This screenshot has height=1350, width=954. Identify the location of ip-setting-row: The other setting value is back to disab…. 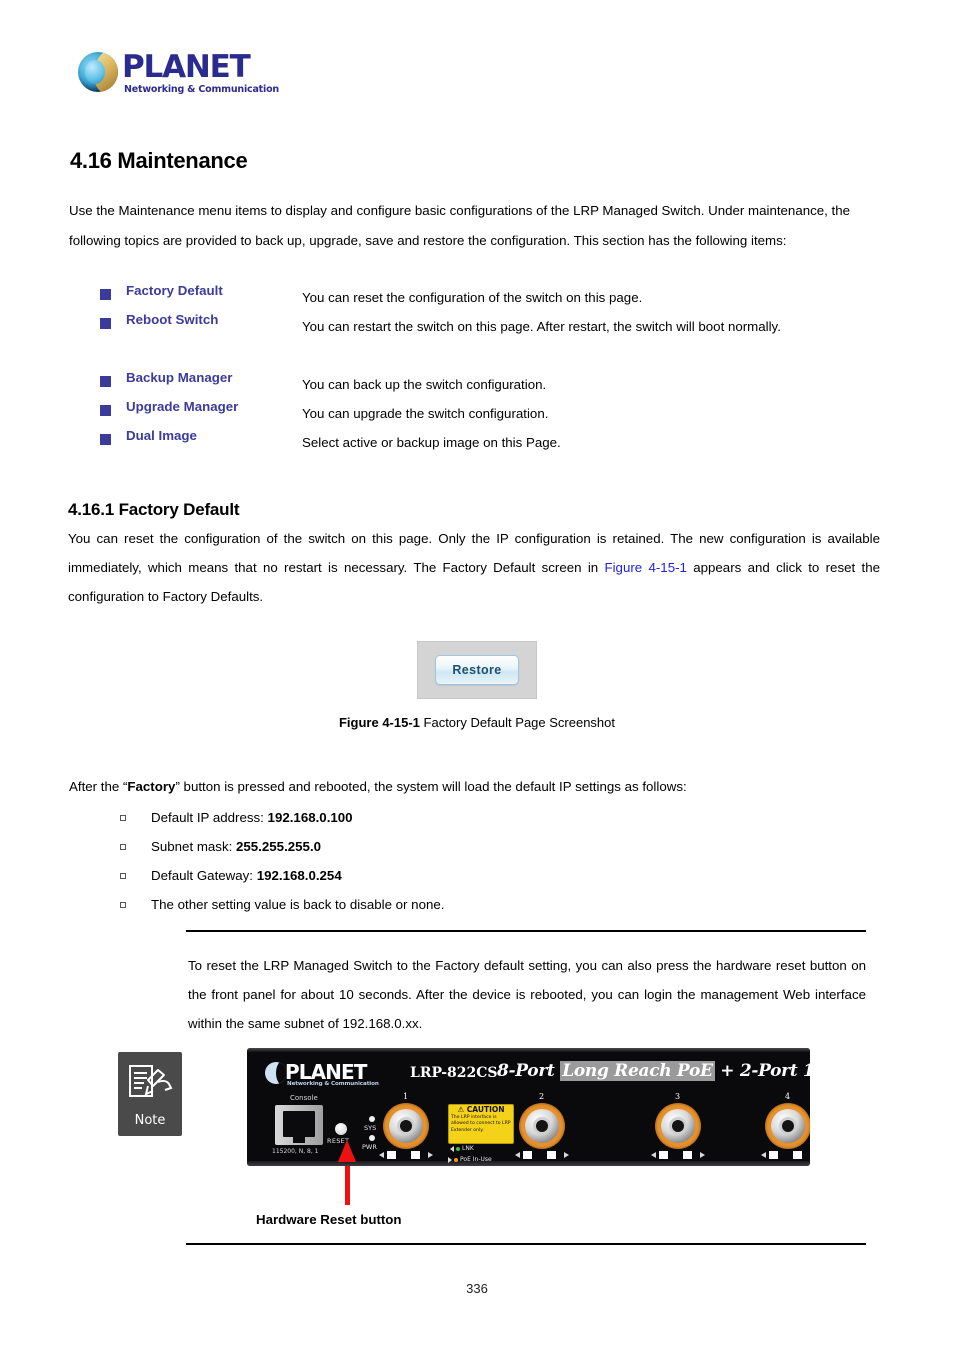
(297, 904).